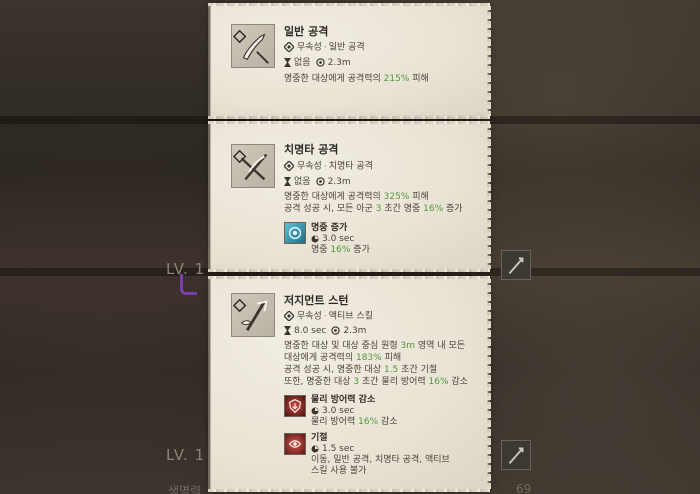 Image resolution: width=700 pixels, height=494 pixels. Describe the element at coordinates (338, 449) in the screenshot. I see `debuff-duration: 1.5 sec` at that location.